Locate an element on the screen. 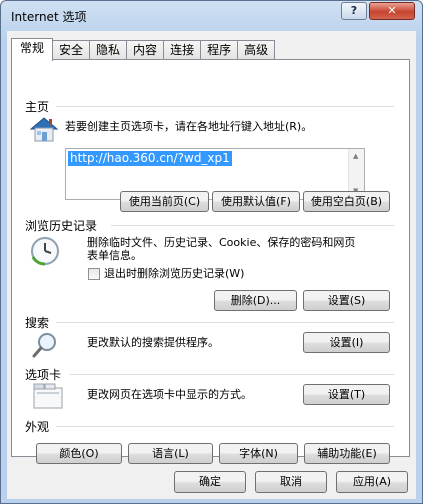  history-description-line2: 表单信息。 is located at coordinates (114, 255).